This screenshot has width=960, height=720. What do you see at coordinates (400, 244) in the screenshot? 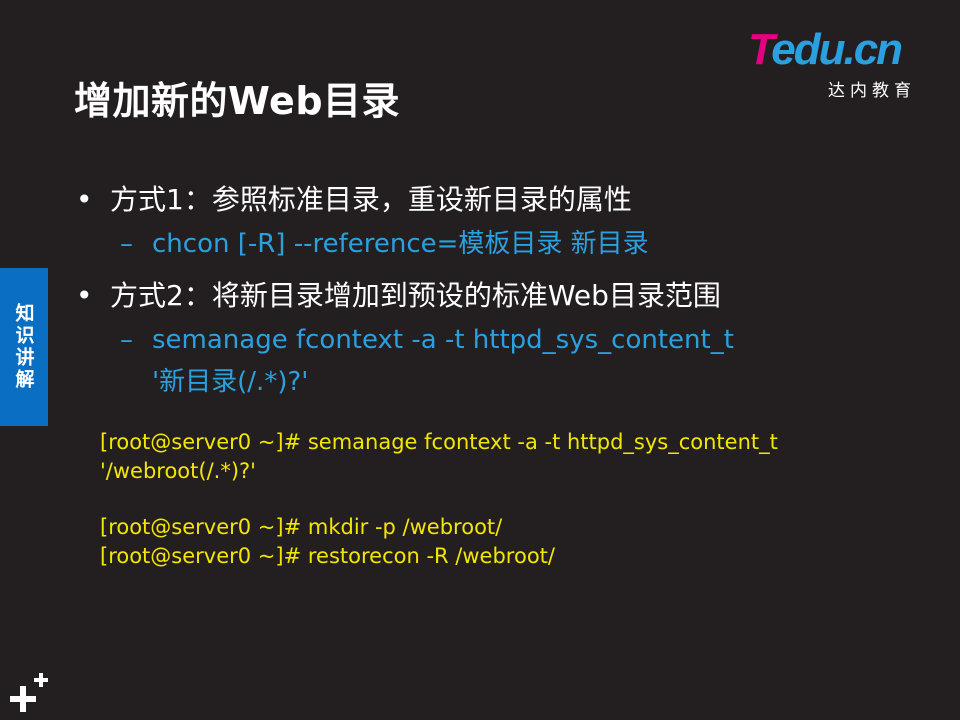
I see `sub-bullet-text: chcon [-R] --reference=模板目录 新目录` at bounding box center [400, 244].